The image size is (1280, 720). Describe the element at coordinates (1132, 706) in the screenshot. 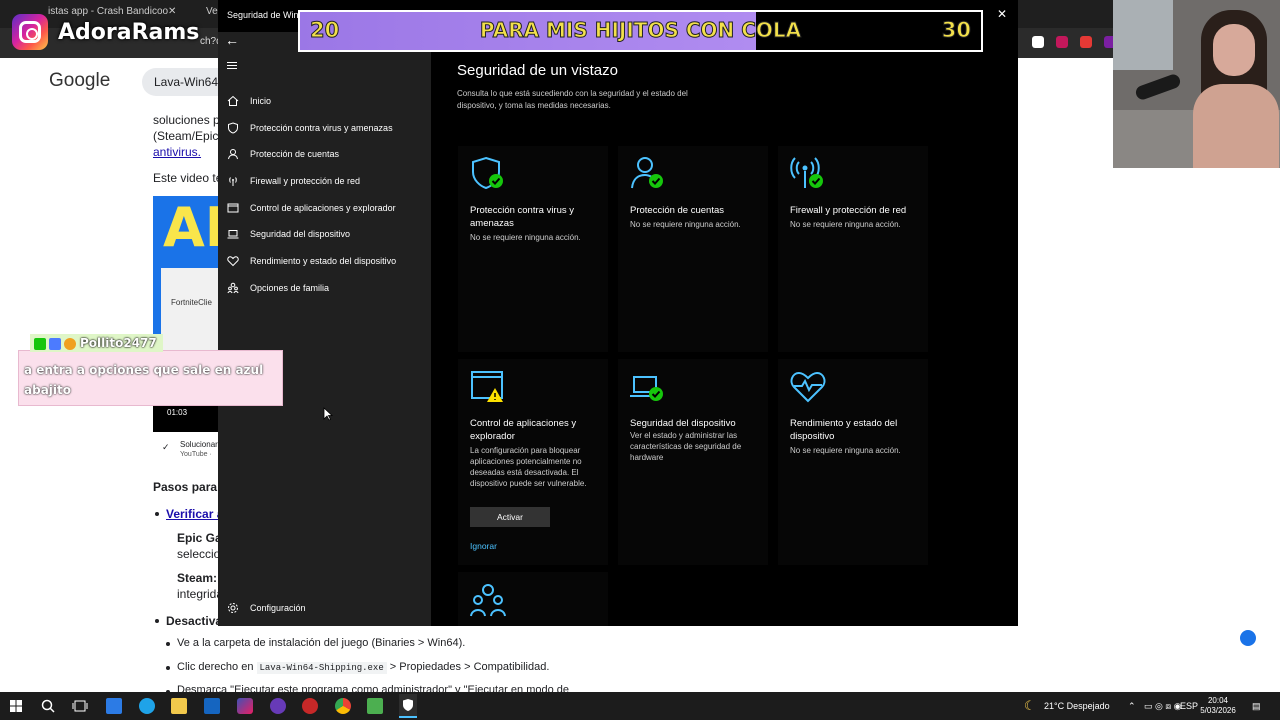

I see `chevron-up-icon: ⌃` at that location.